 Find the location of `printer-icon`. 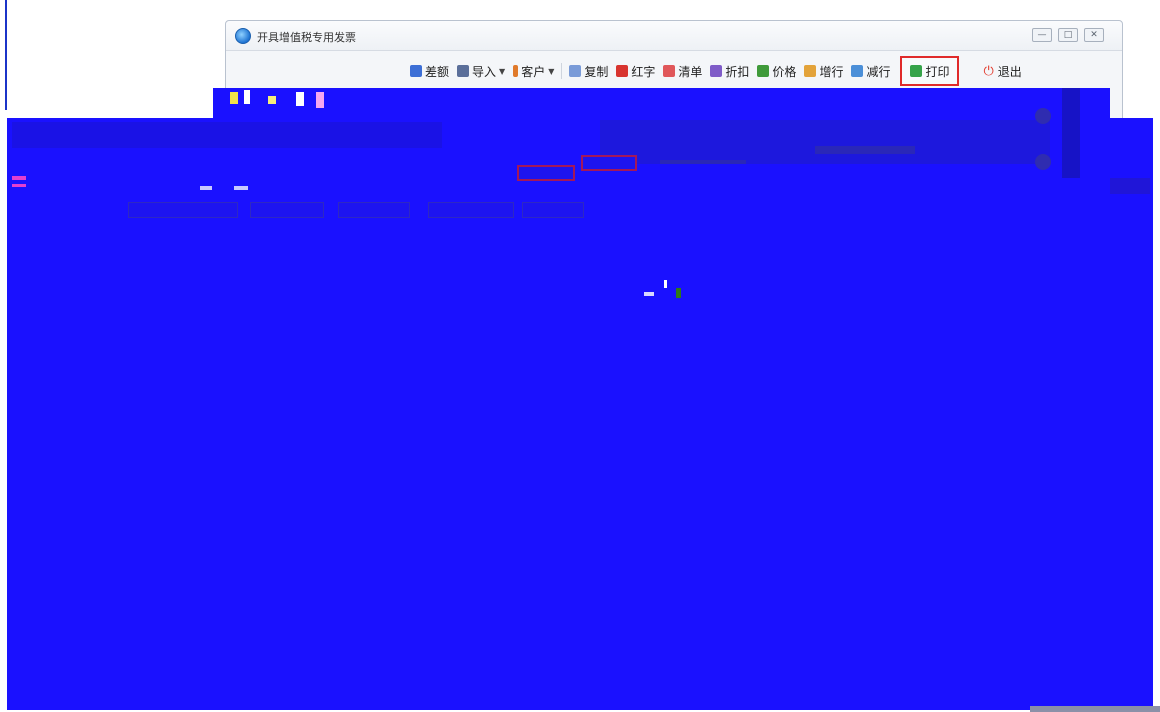

printer-icon is located at coordinates (916, 71).